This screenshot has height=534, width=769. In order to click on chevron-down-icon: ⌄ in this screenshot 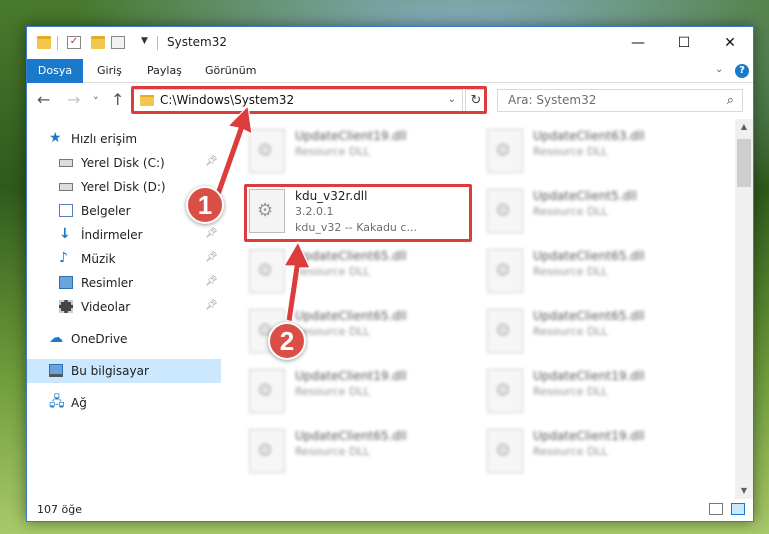, I will do `click(719, 69)`.